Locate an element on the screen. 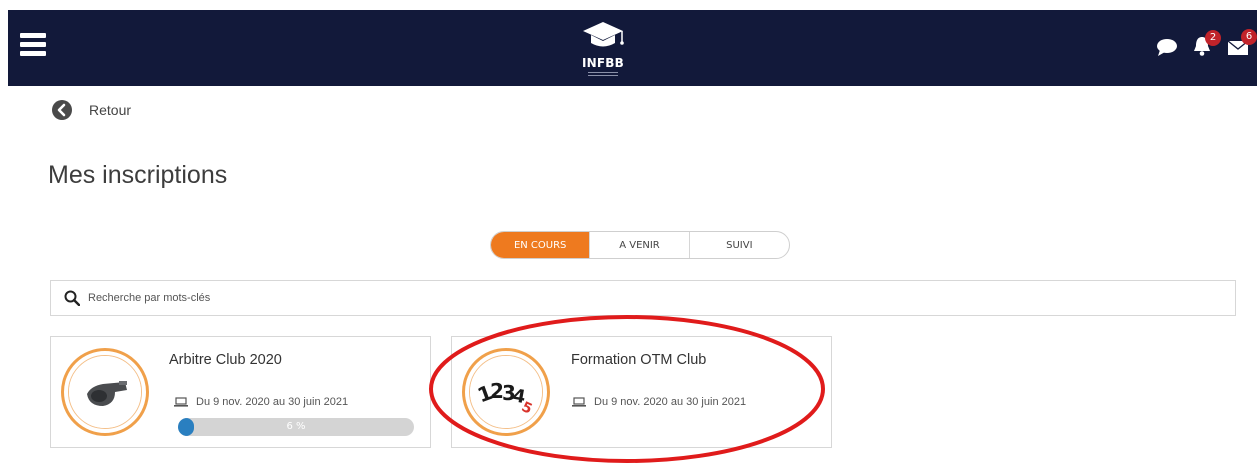 The image size is (1257, 464). page-title: Mes inscriptions is located at coordinates (138, 175).